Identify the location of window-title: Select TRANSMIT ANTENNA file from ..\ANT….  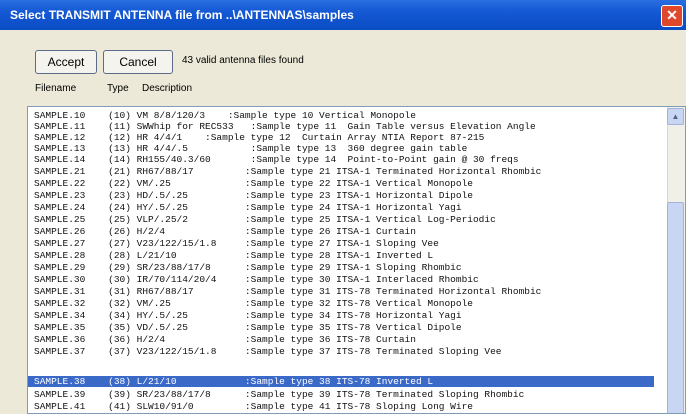
(182, 15).